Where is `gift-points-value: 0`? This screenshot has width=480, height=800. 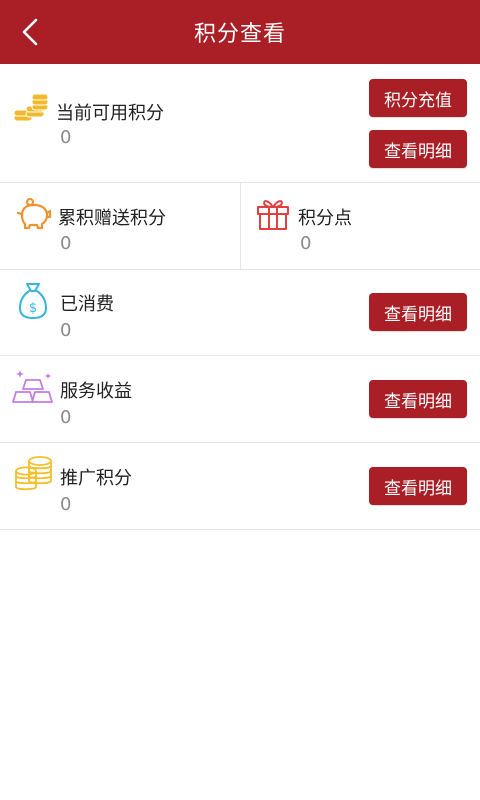
gift-points-value: 0 is located at coordinates (66, 243).